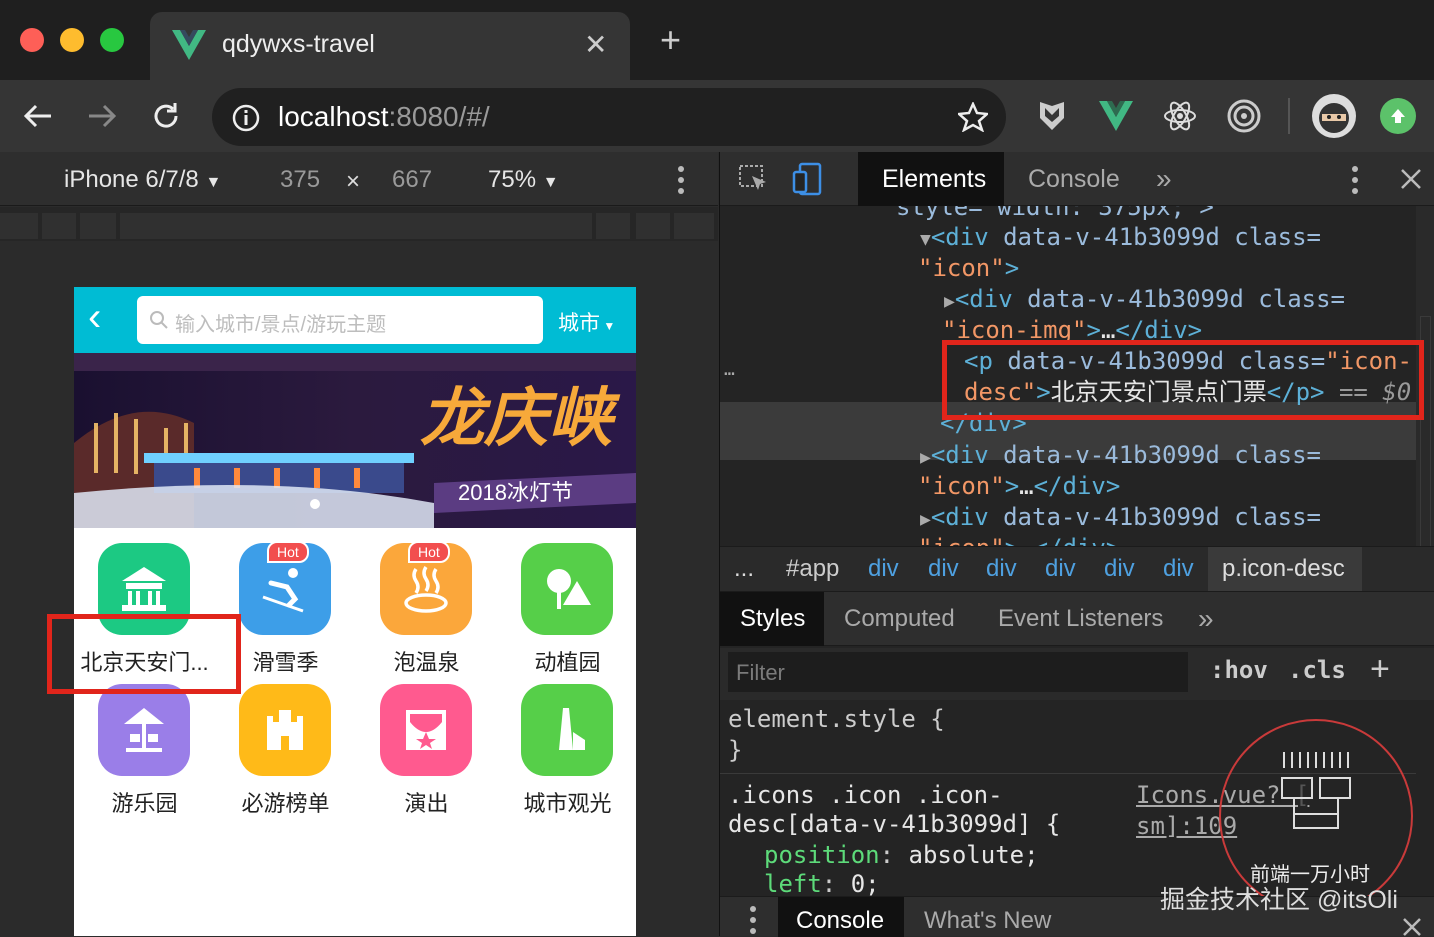  What do you see at coordinates (426, 662) in the screenshot?
I see `icon-desc: 泡温泉` at bounding box center [426, 662].